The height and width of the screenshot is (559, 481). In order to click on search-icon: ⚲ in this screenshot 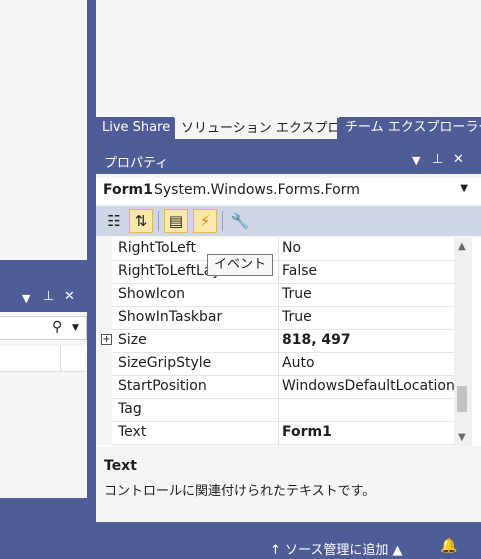, I will do `click(57, 327)`.